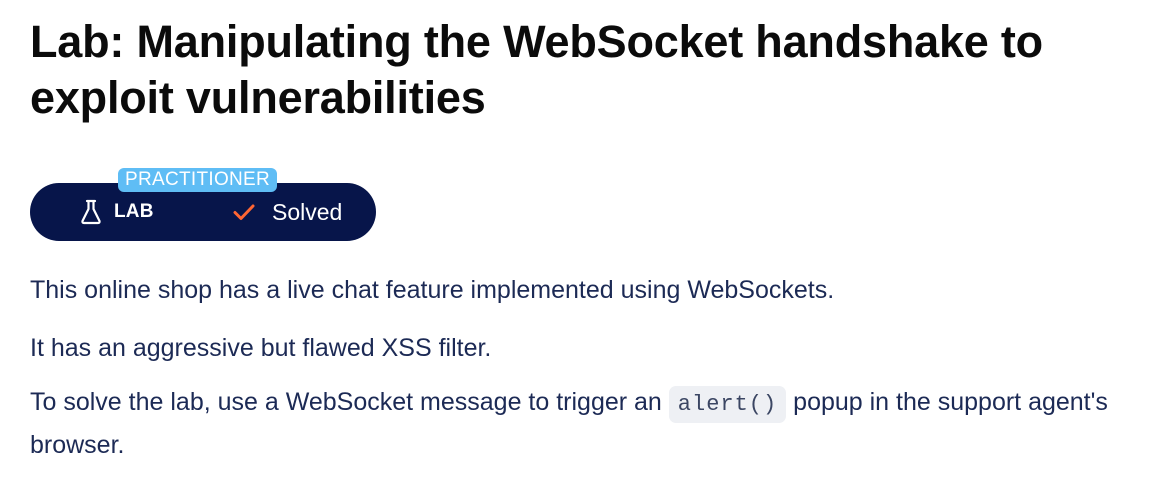  I want to click on check-icon, so click(244, 212).